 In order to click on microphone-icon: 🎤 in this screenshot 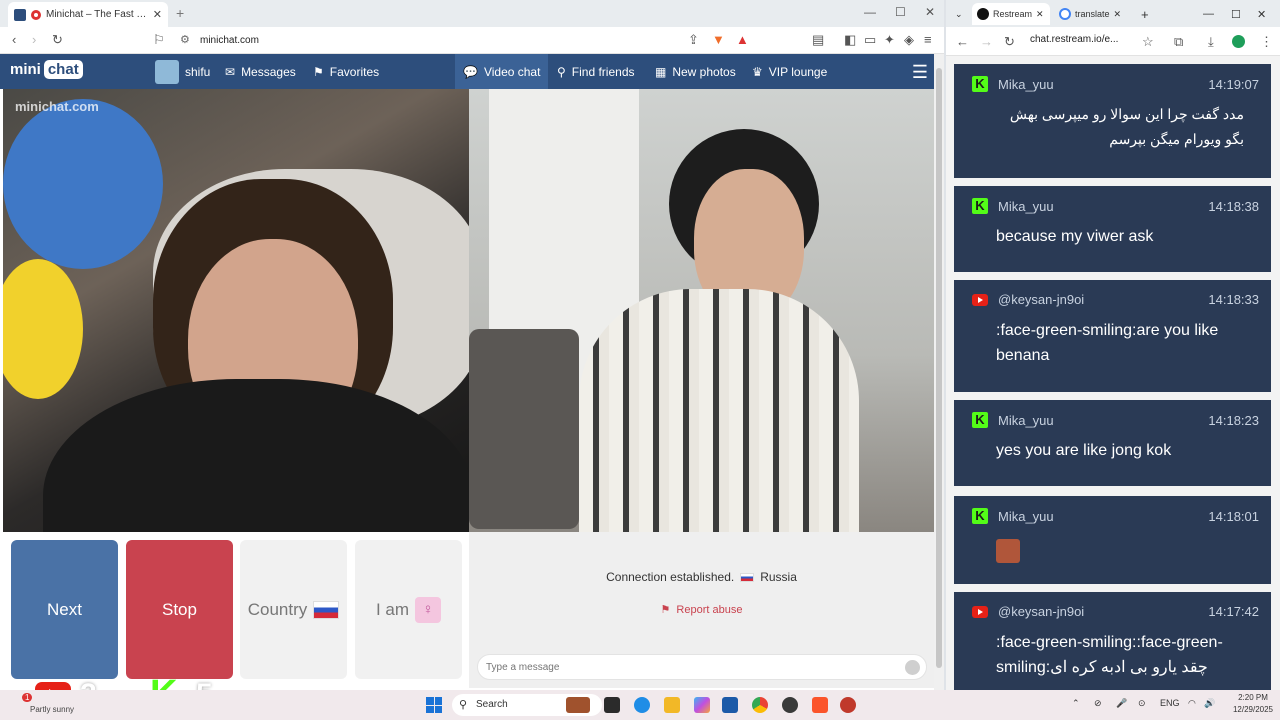, I will do `click(1121, 703)`.